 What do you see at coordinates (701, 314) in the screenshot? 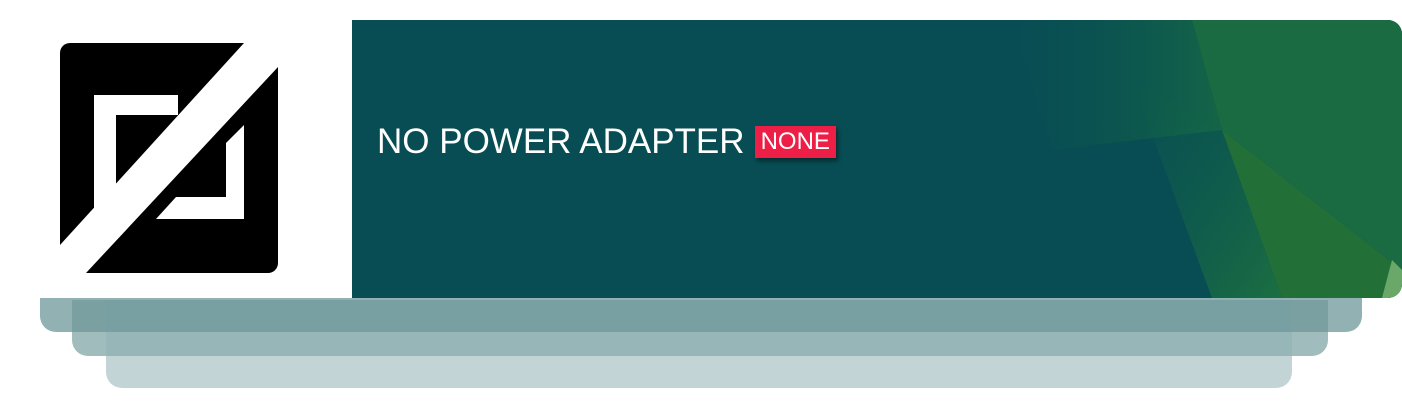
I see `shadow-card-front` at bounding box center [701, 314].